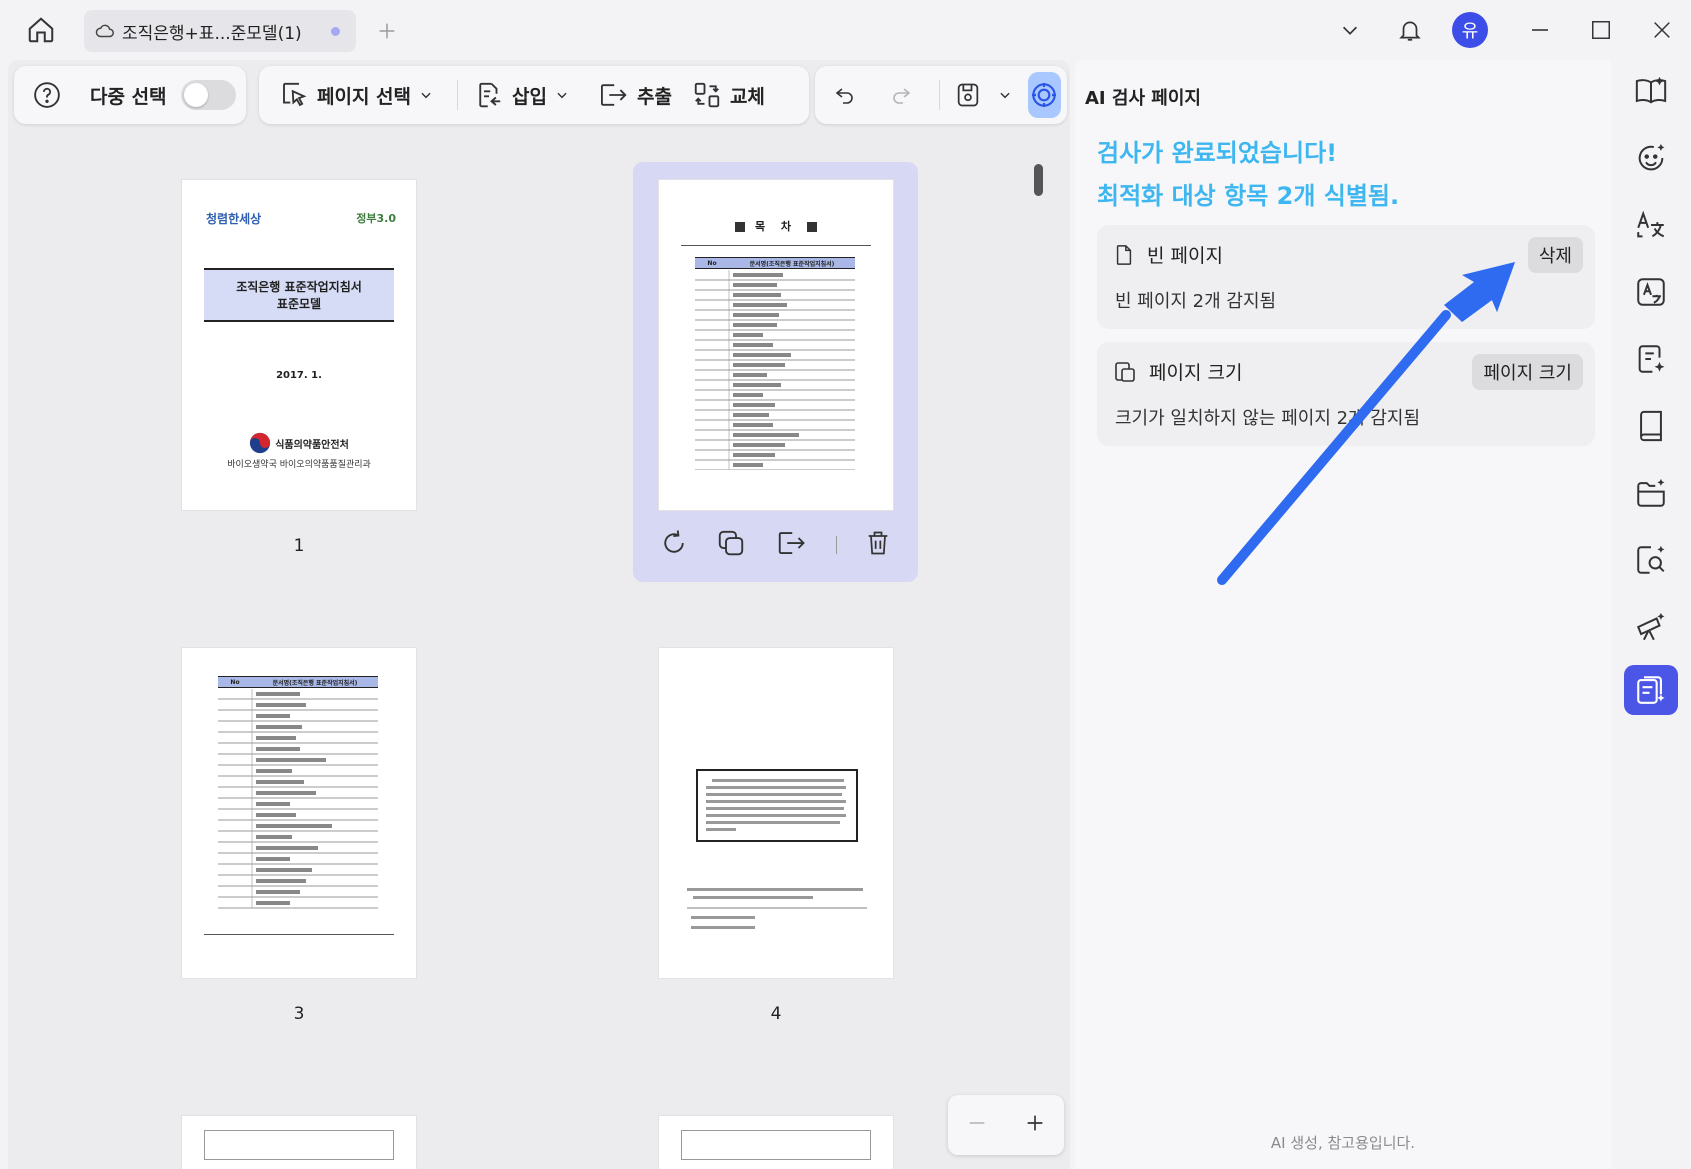 The image size is (1691, 1169). What do you see at coordinates (104, 31) in the screenshot?
I see `cloud-icon` at bounding box center [104, 31].